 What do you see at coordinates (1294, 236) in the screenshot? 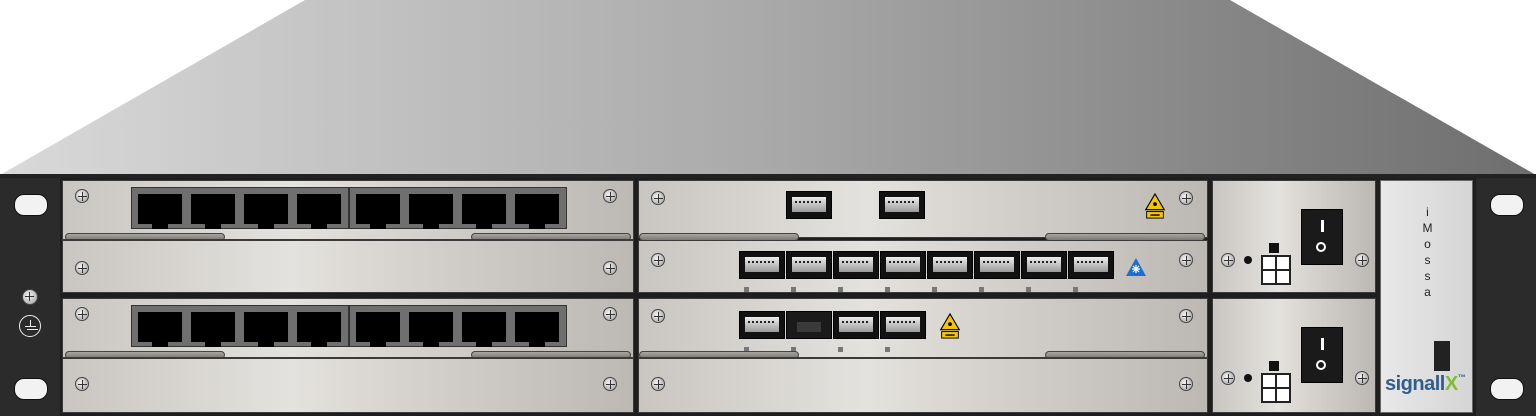
I see `power-supply-top` at bounding box center [1294, 236].